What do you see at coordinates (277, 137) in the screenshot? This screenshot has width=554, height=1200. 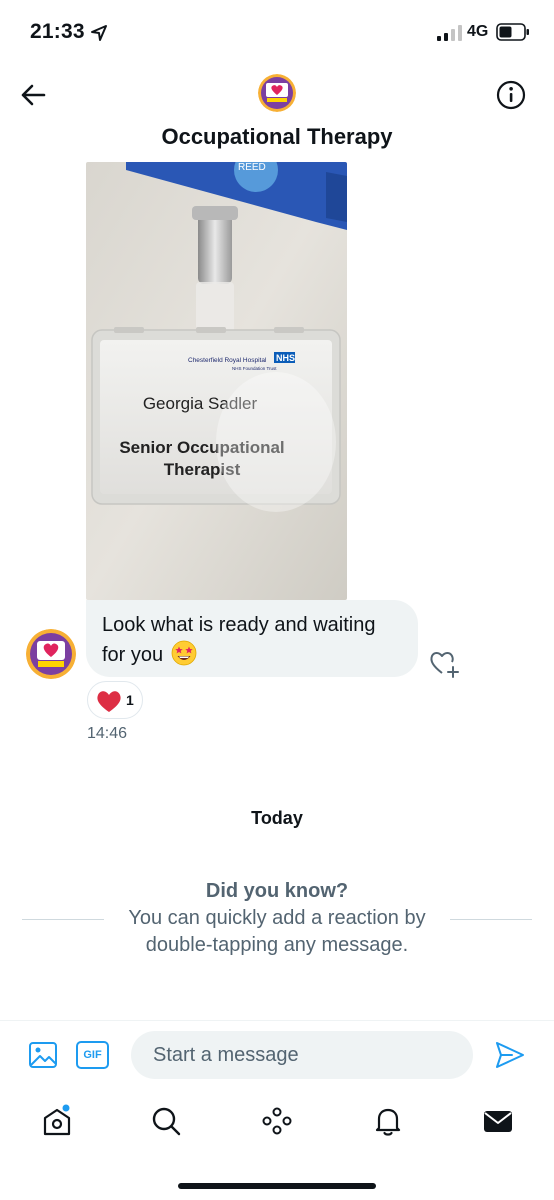 I see `conversation-title: Occupational Therapy` at bounding box center [277, 137].